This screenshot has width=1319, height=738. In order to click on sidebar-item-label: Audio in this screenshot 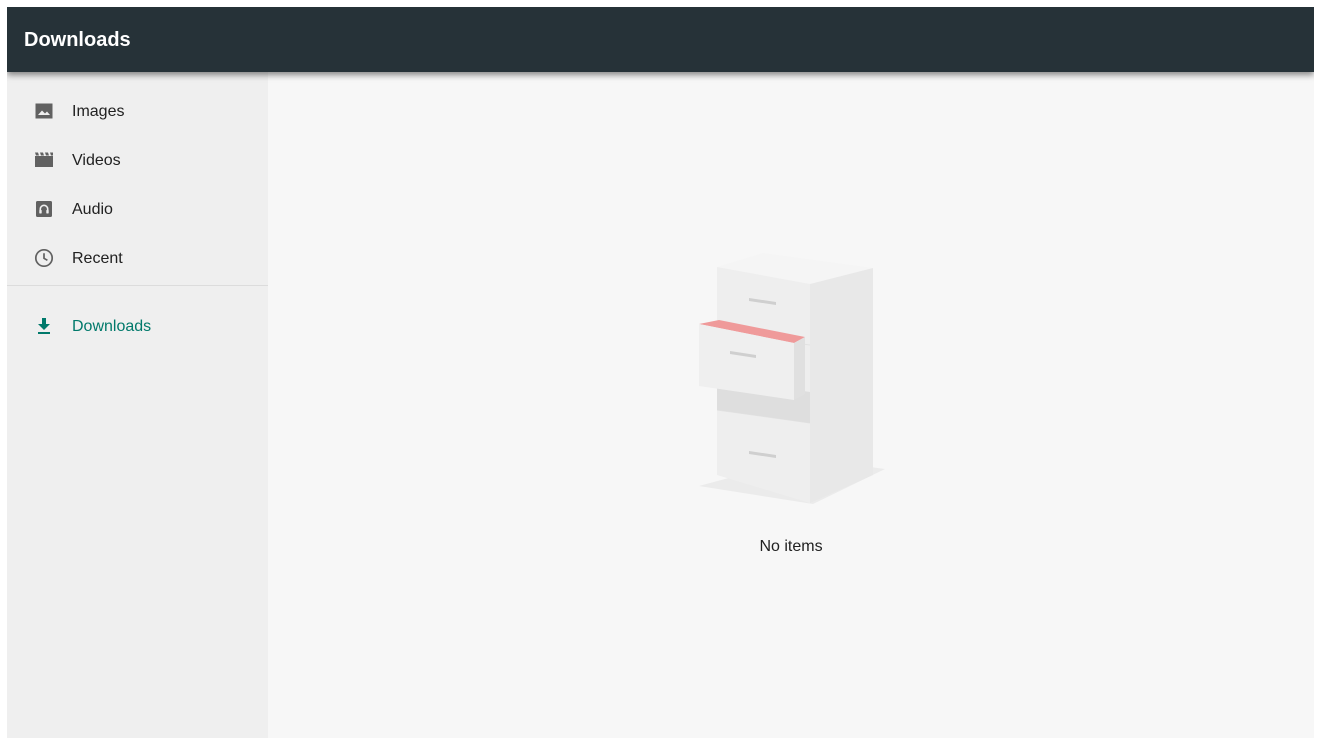, I will do `click(92, 209)`.